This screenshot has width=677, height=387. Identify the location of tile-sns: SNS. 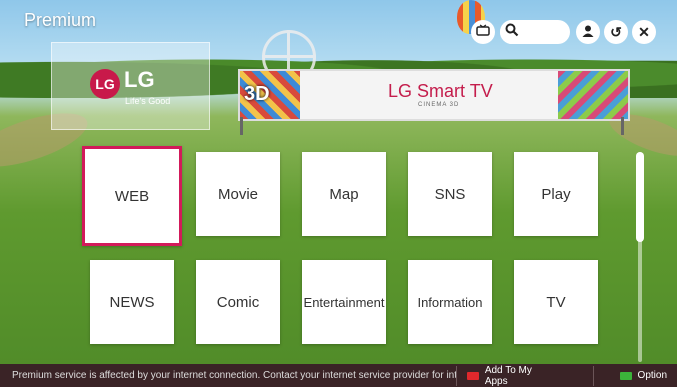
(450, 194).